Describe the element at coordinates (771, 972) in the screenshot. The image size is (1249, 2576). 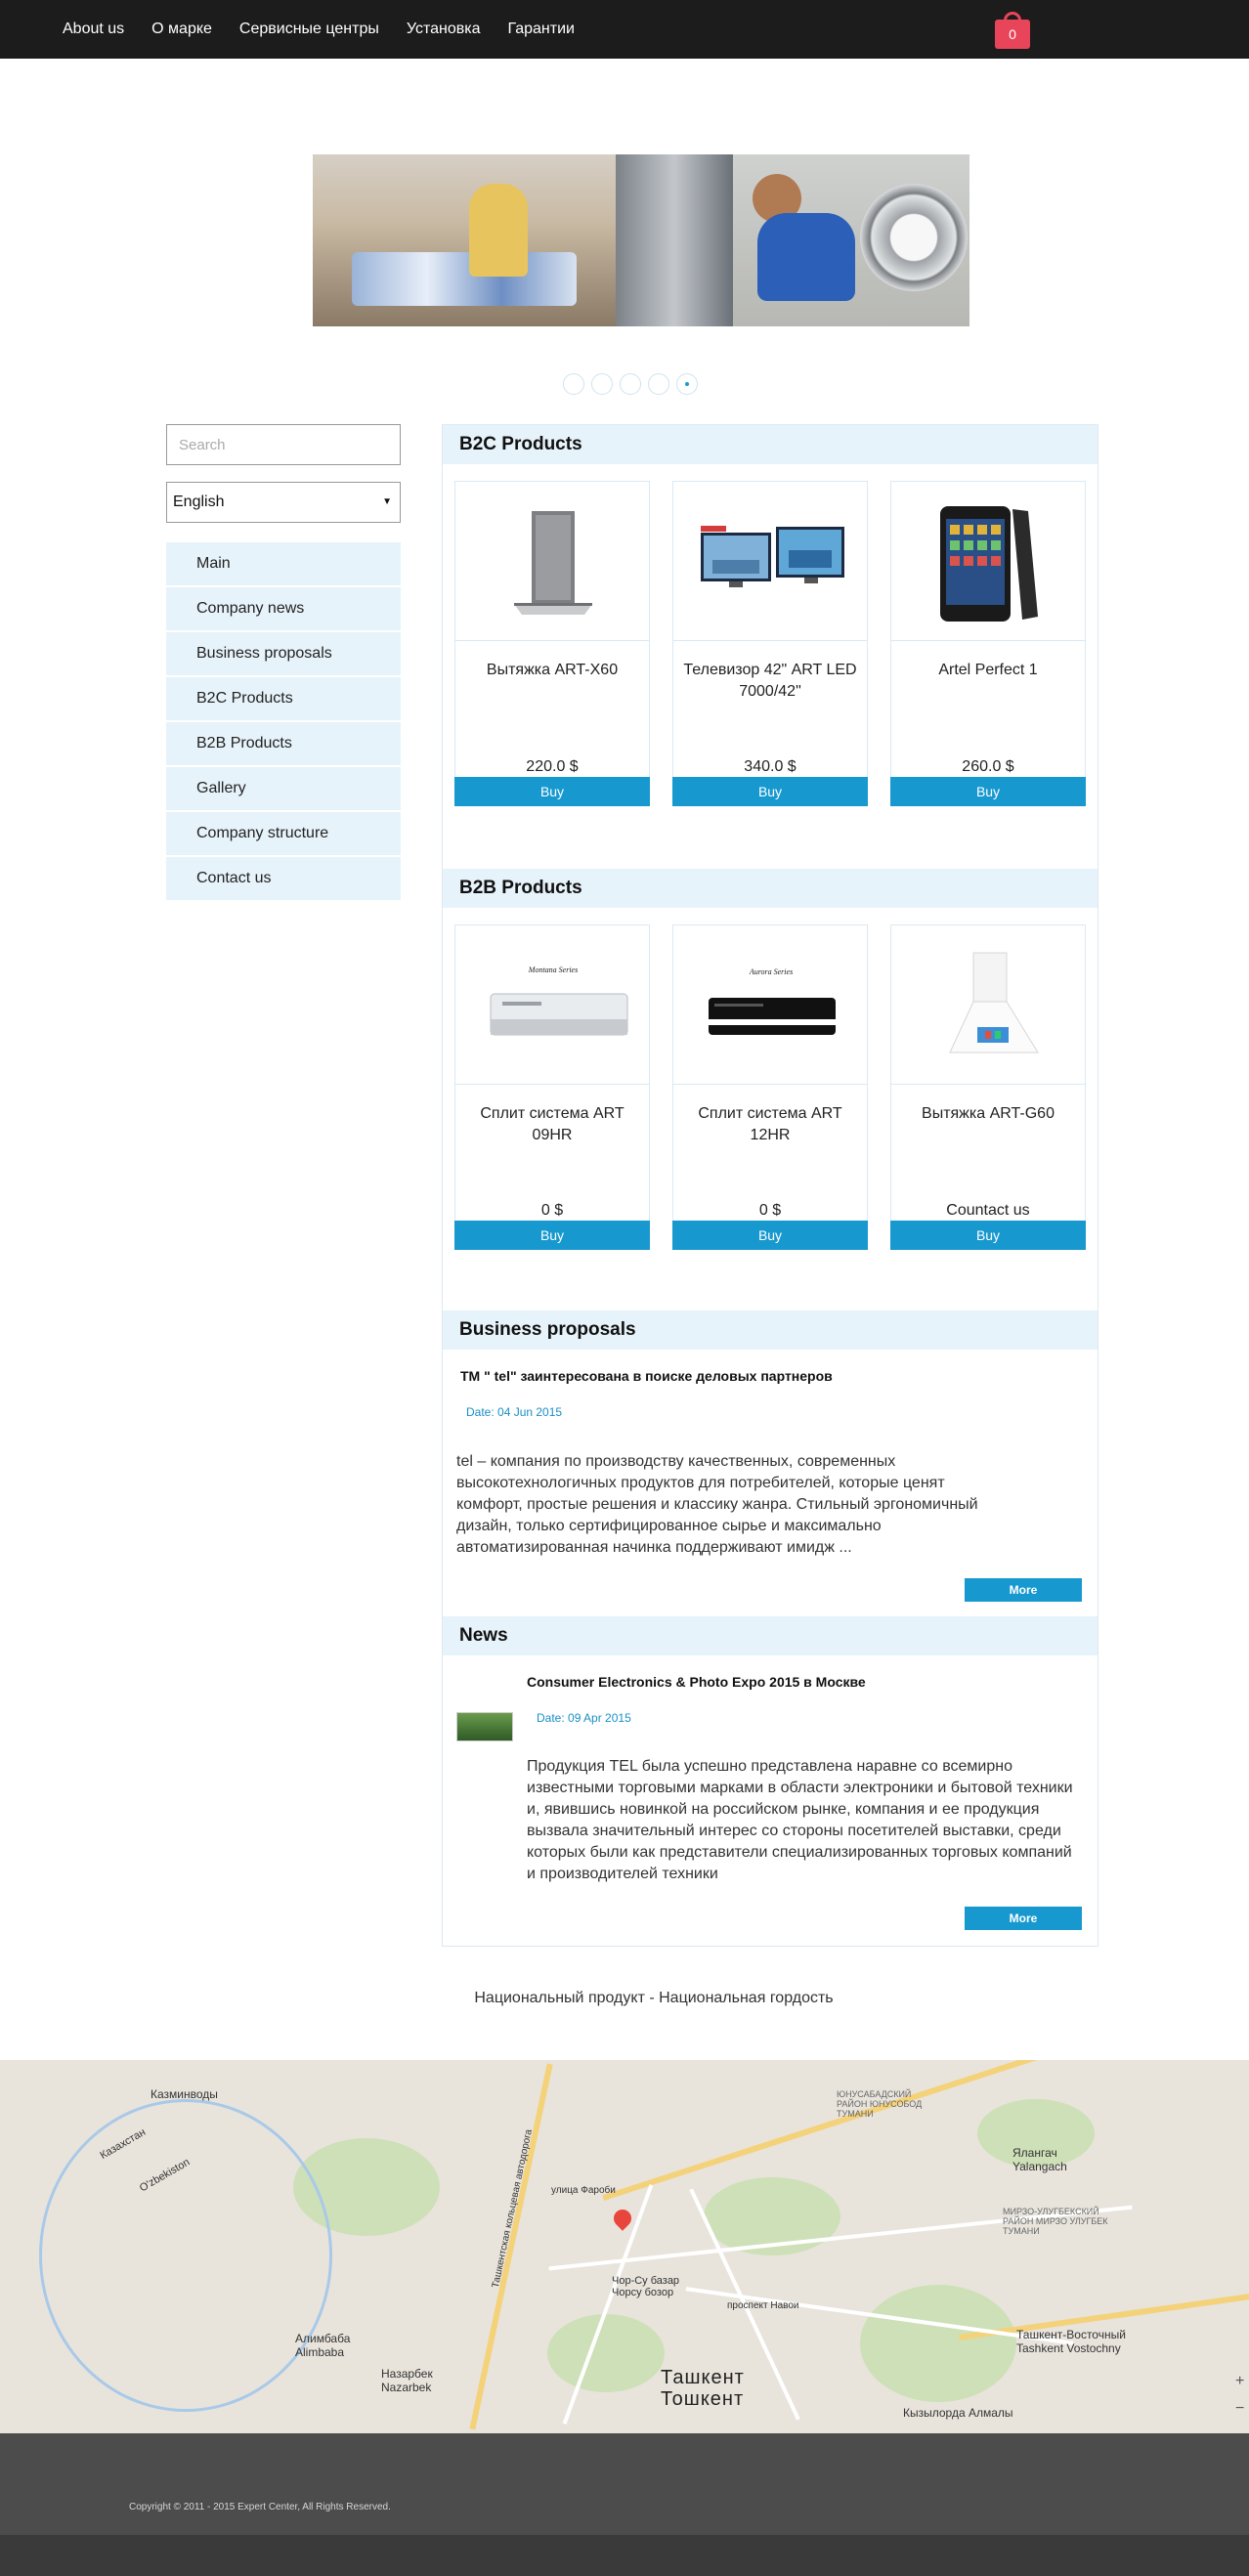
I see `product-image-caption: Aurora Series` at that location.